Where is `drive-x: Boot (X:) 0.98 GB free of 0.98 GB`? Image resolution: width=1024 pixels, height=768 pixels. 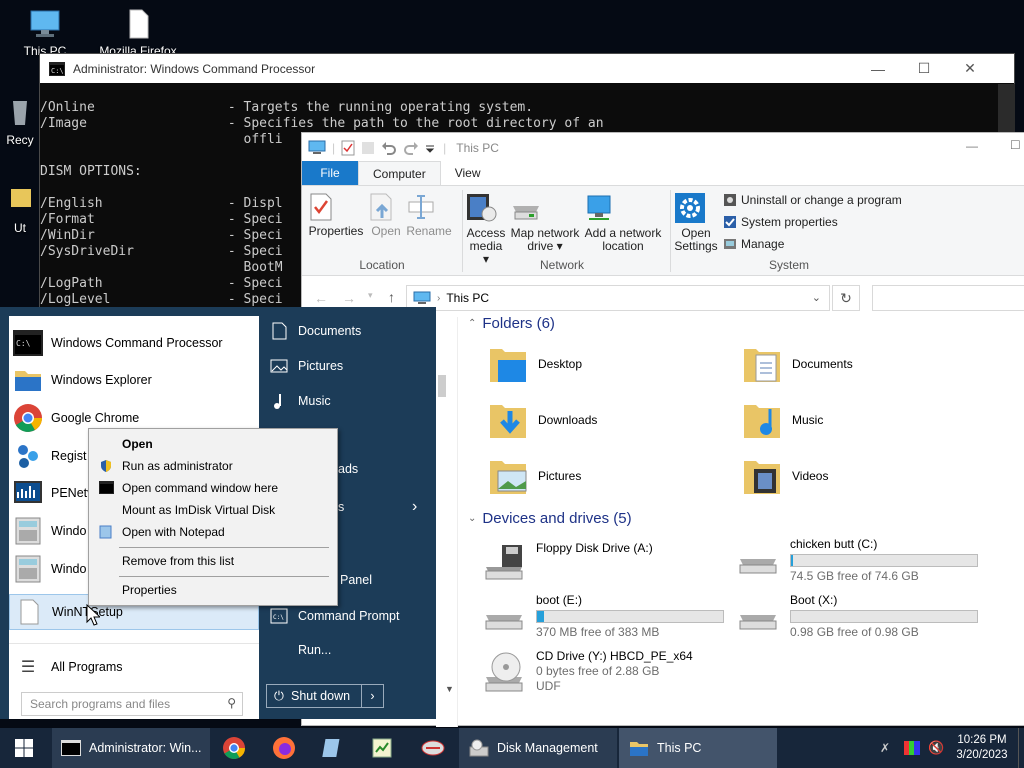
drive-x: Boot (X:) 0.98 GB free of 0.98 GB is located at coordinates (857, 616).